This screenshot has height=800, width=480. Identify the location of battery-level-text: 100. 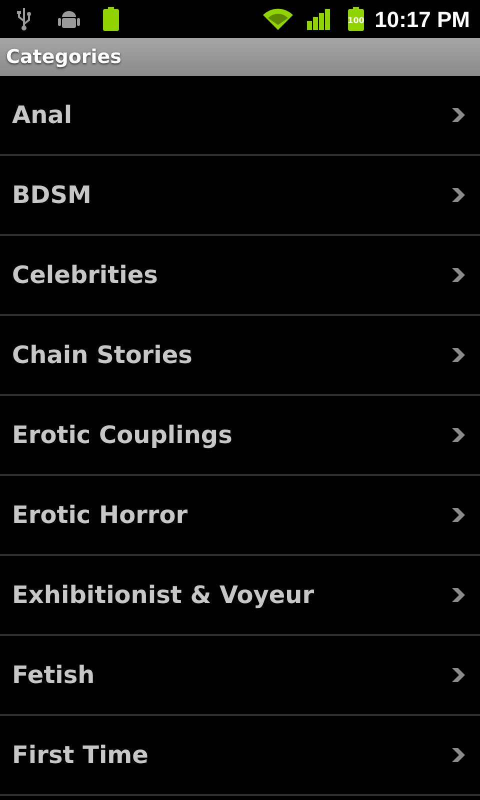
(355, 20).